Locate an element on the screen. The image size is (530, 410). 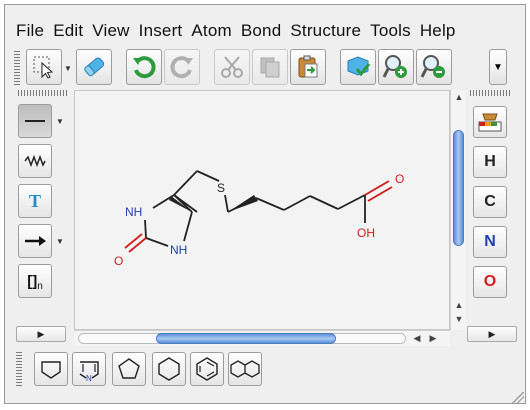
atom-oxygen-acid: O is located at coordinates (399, 179).